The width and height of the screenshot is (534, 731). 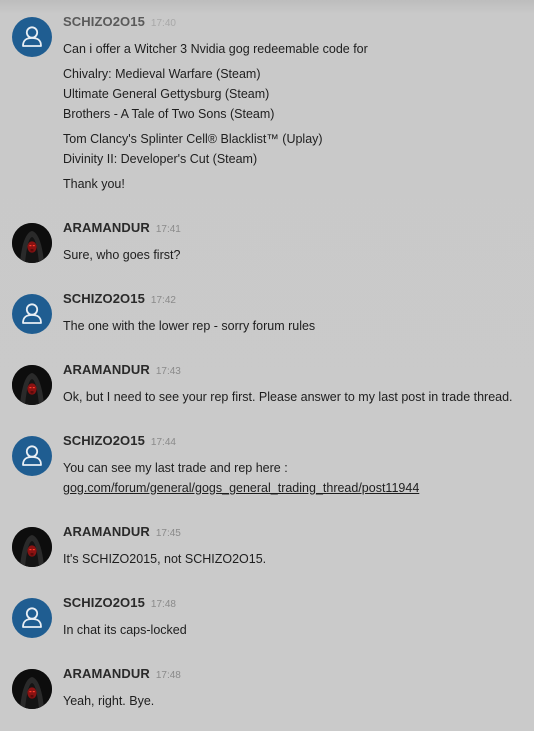 I want to click on message-text: You can see my last trade and rep here :, so click(x=175, y=468).